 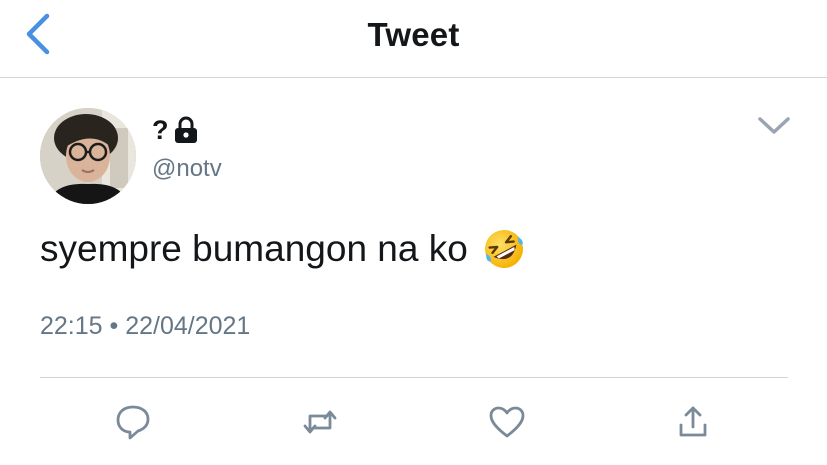 I want to click on tweet-text: syempre bumangon na ko, so click(x=254, y=248).